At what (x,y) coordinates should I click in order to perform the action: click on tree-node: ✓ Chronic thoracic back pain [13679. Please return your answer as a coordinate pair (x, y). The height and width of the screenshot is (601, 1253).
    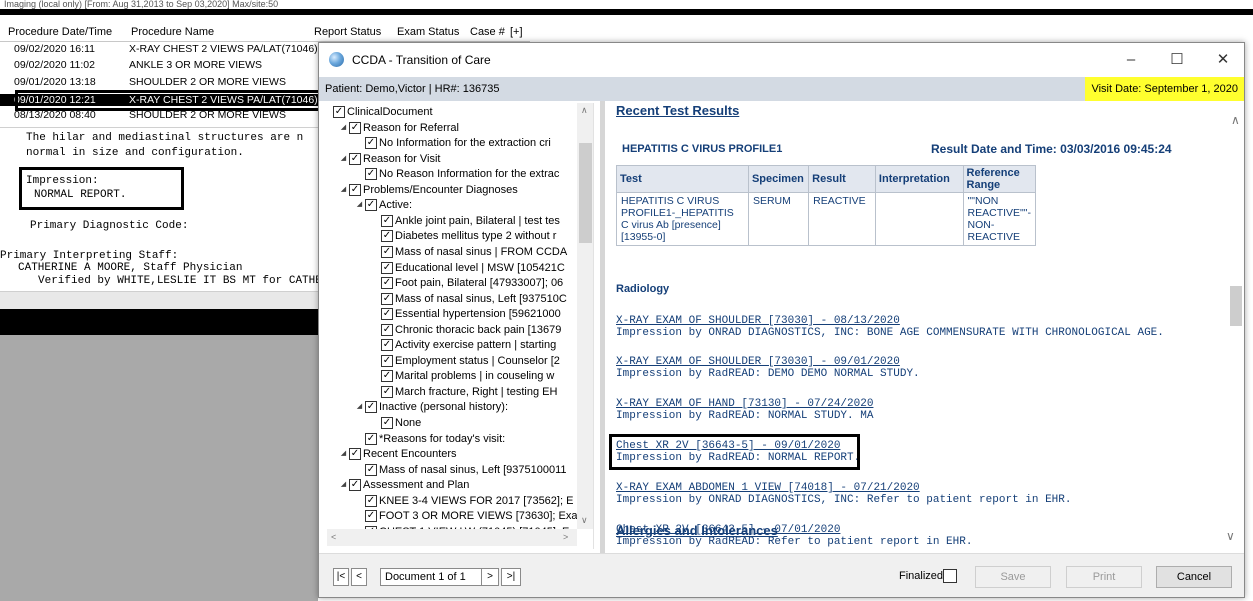
    Looking at the image, I should click on (452, 330).